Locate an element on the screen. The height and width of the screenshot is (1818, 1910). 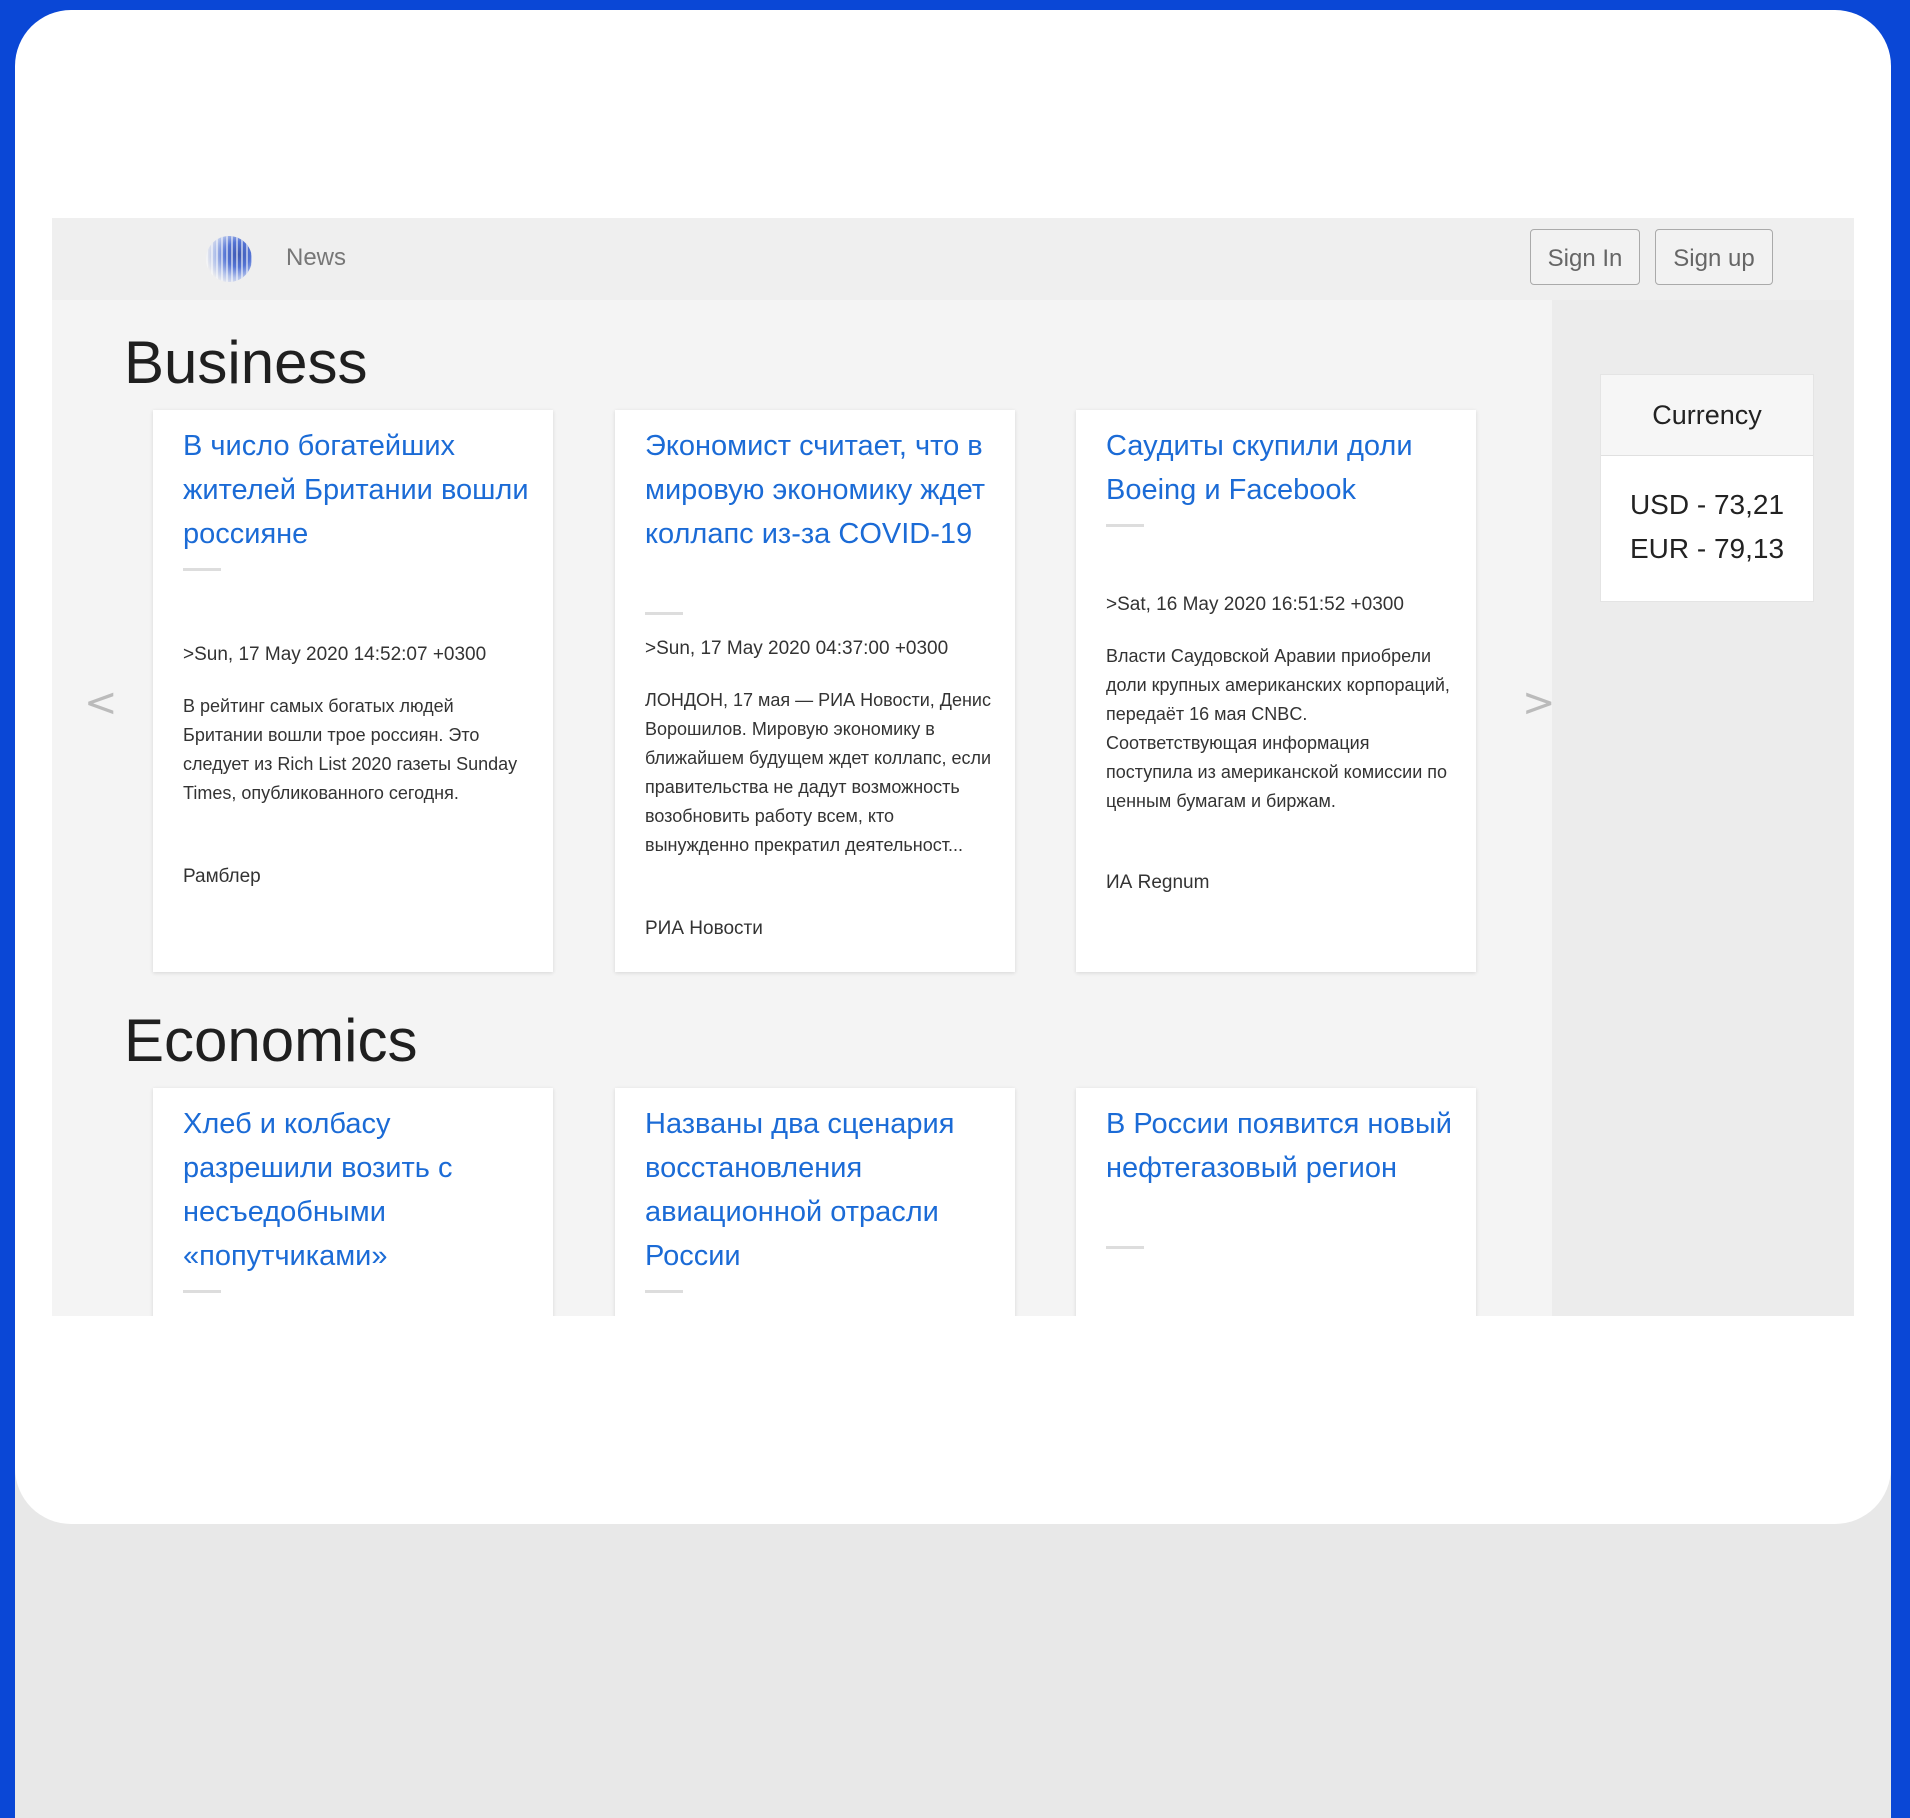
currency-title: Currency is located at coordinates (1707, 415).